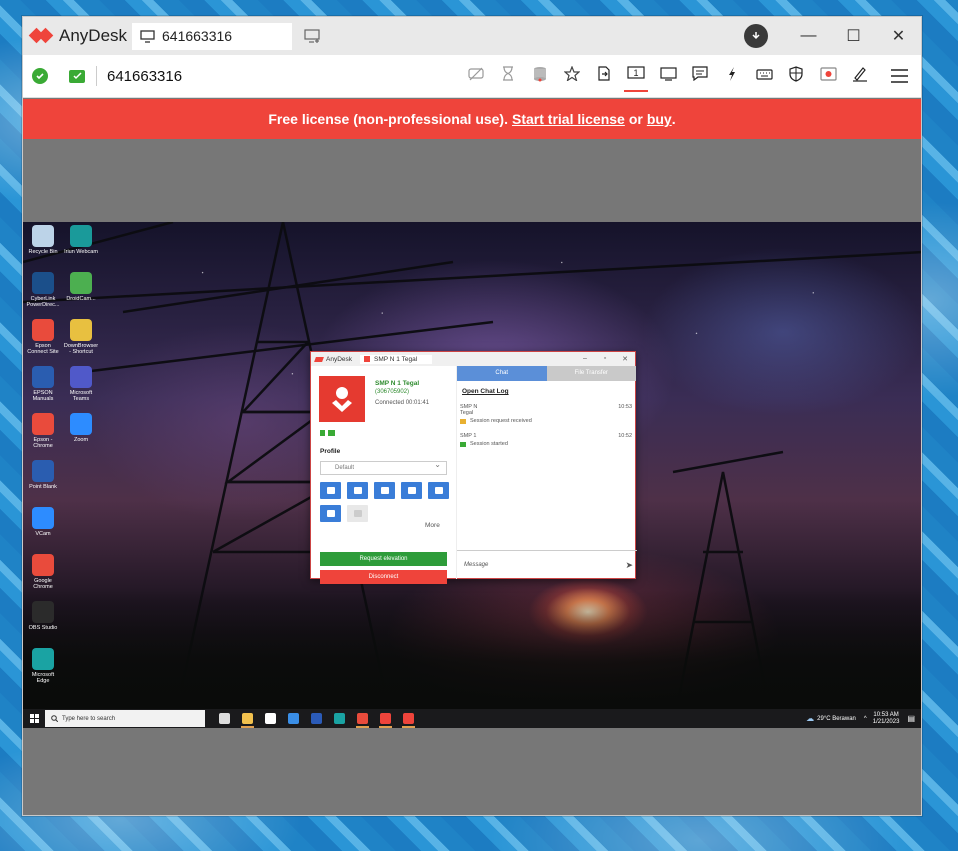 The width and height of the screenshot is (958, 851). I want to click on send-icon: ➤, so click(629, 565).